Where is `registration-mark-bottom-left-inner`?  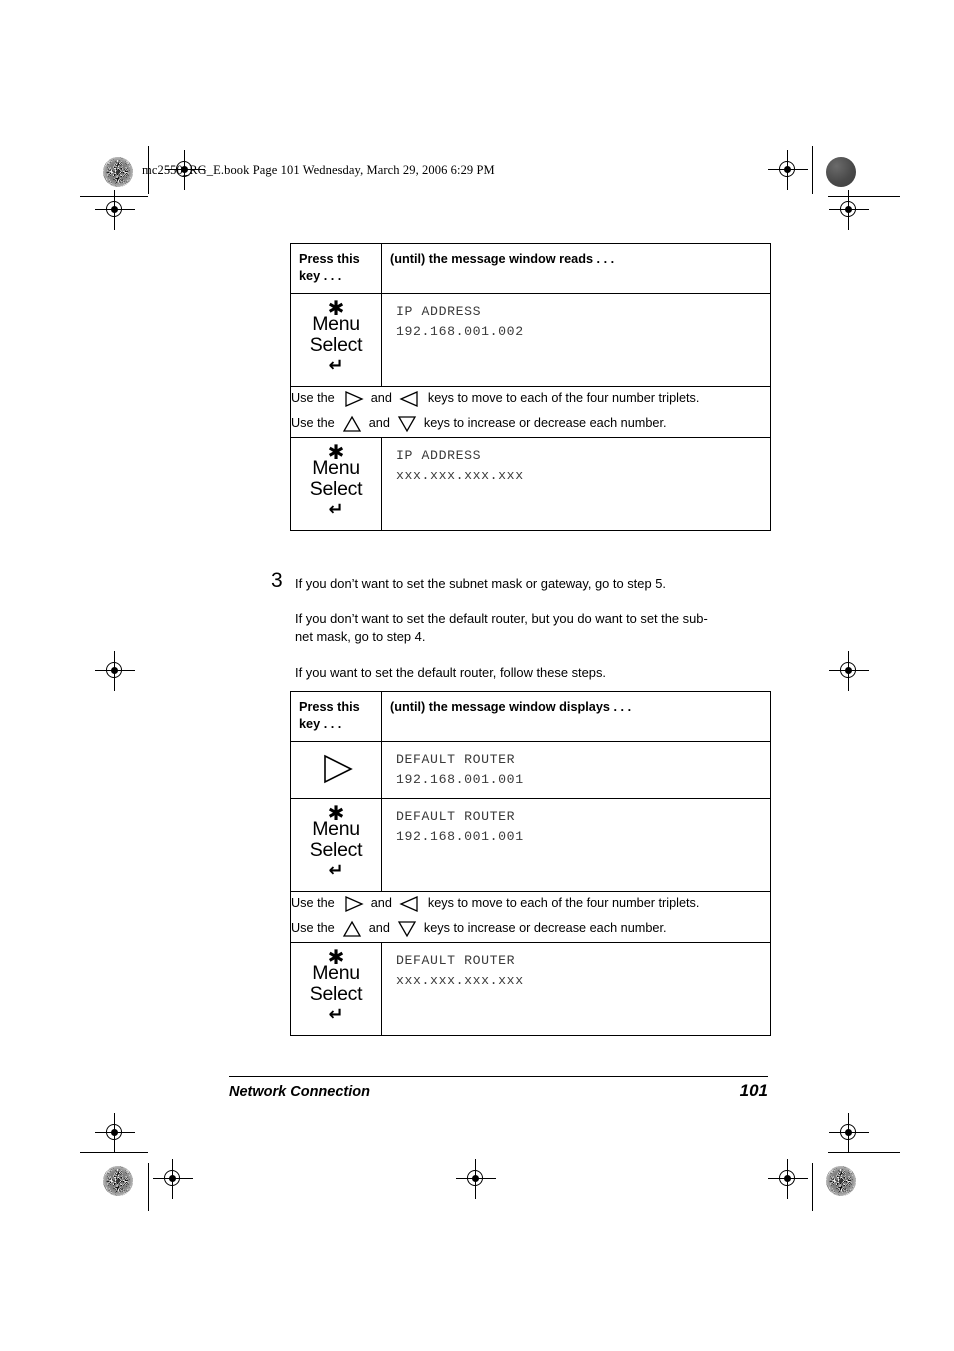 registration-mark-bottom-left-inner is located at coordinates (173, 1179).